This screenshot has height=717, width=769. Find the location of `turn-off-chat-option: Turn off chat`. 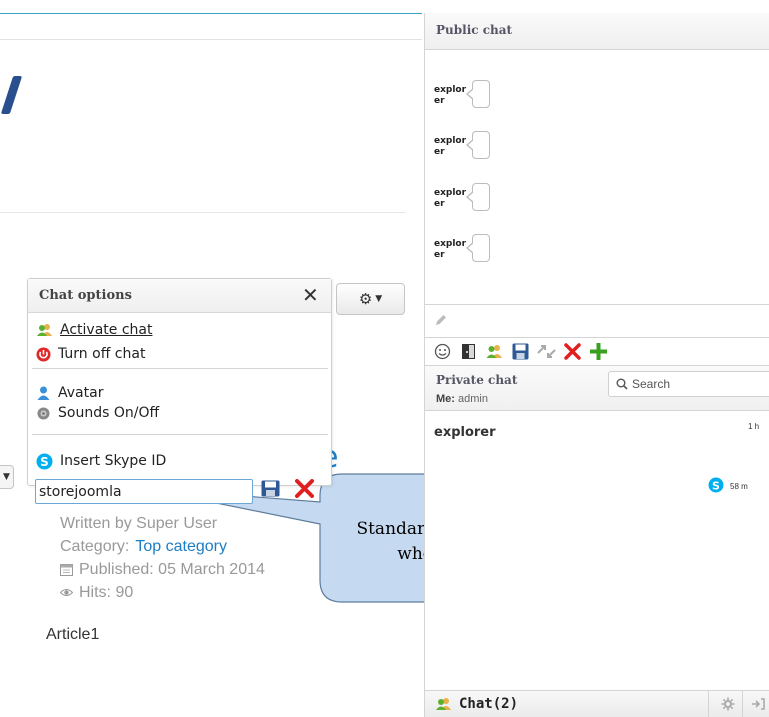

turn-off-chat-option: Turn off chat is located at coordinates (90, 354).